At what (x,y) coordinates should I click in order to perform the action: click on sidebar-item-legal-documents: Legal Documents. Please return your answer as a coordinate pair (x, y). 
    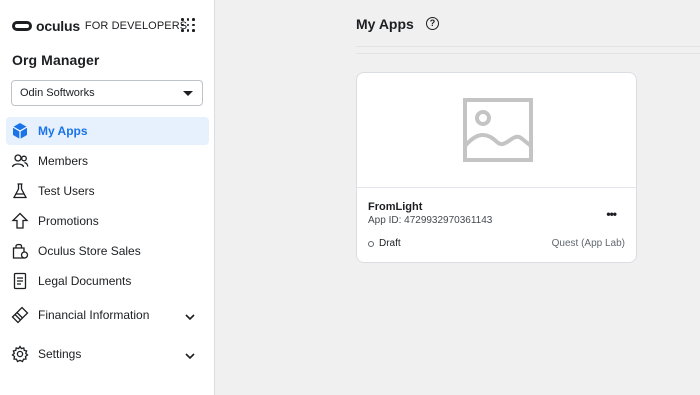
    Looking at the image, I should click on (107, 281).